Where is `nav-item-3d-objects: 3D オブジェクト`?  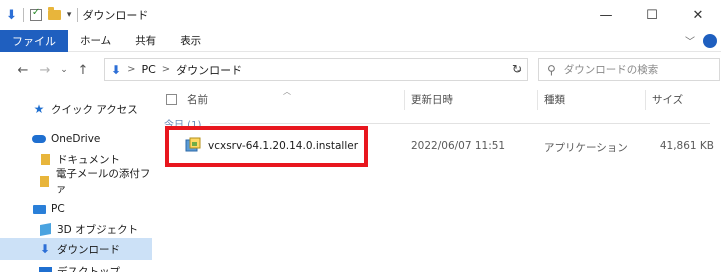
nav-item-3d-objects: 3D オブジェクト is located at coordinates (76, 229).